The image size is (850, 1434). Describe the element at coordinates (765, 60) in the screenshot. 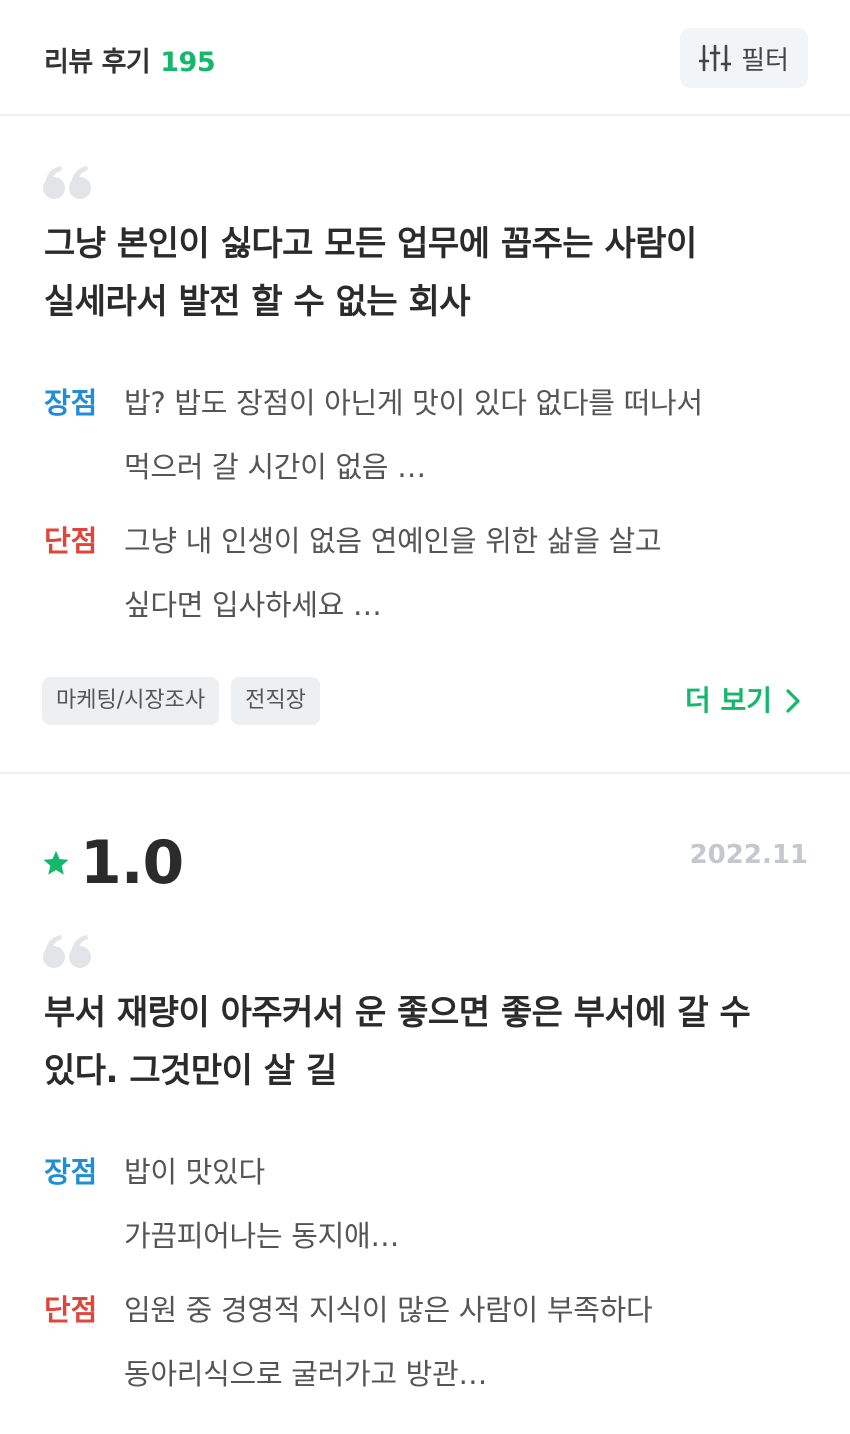

I see `filter-label: 필터` at that location.